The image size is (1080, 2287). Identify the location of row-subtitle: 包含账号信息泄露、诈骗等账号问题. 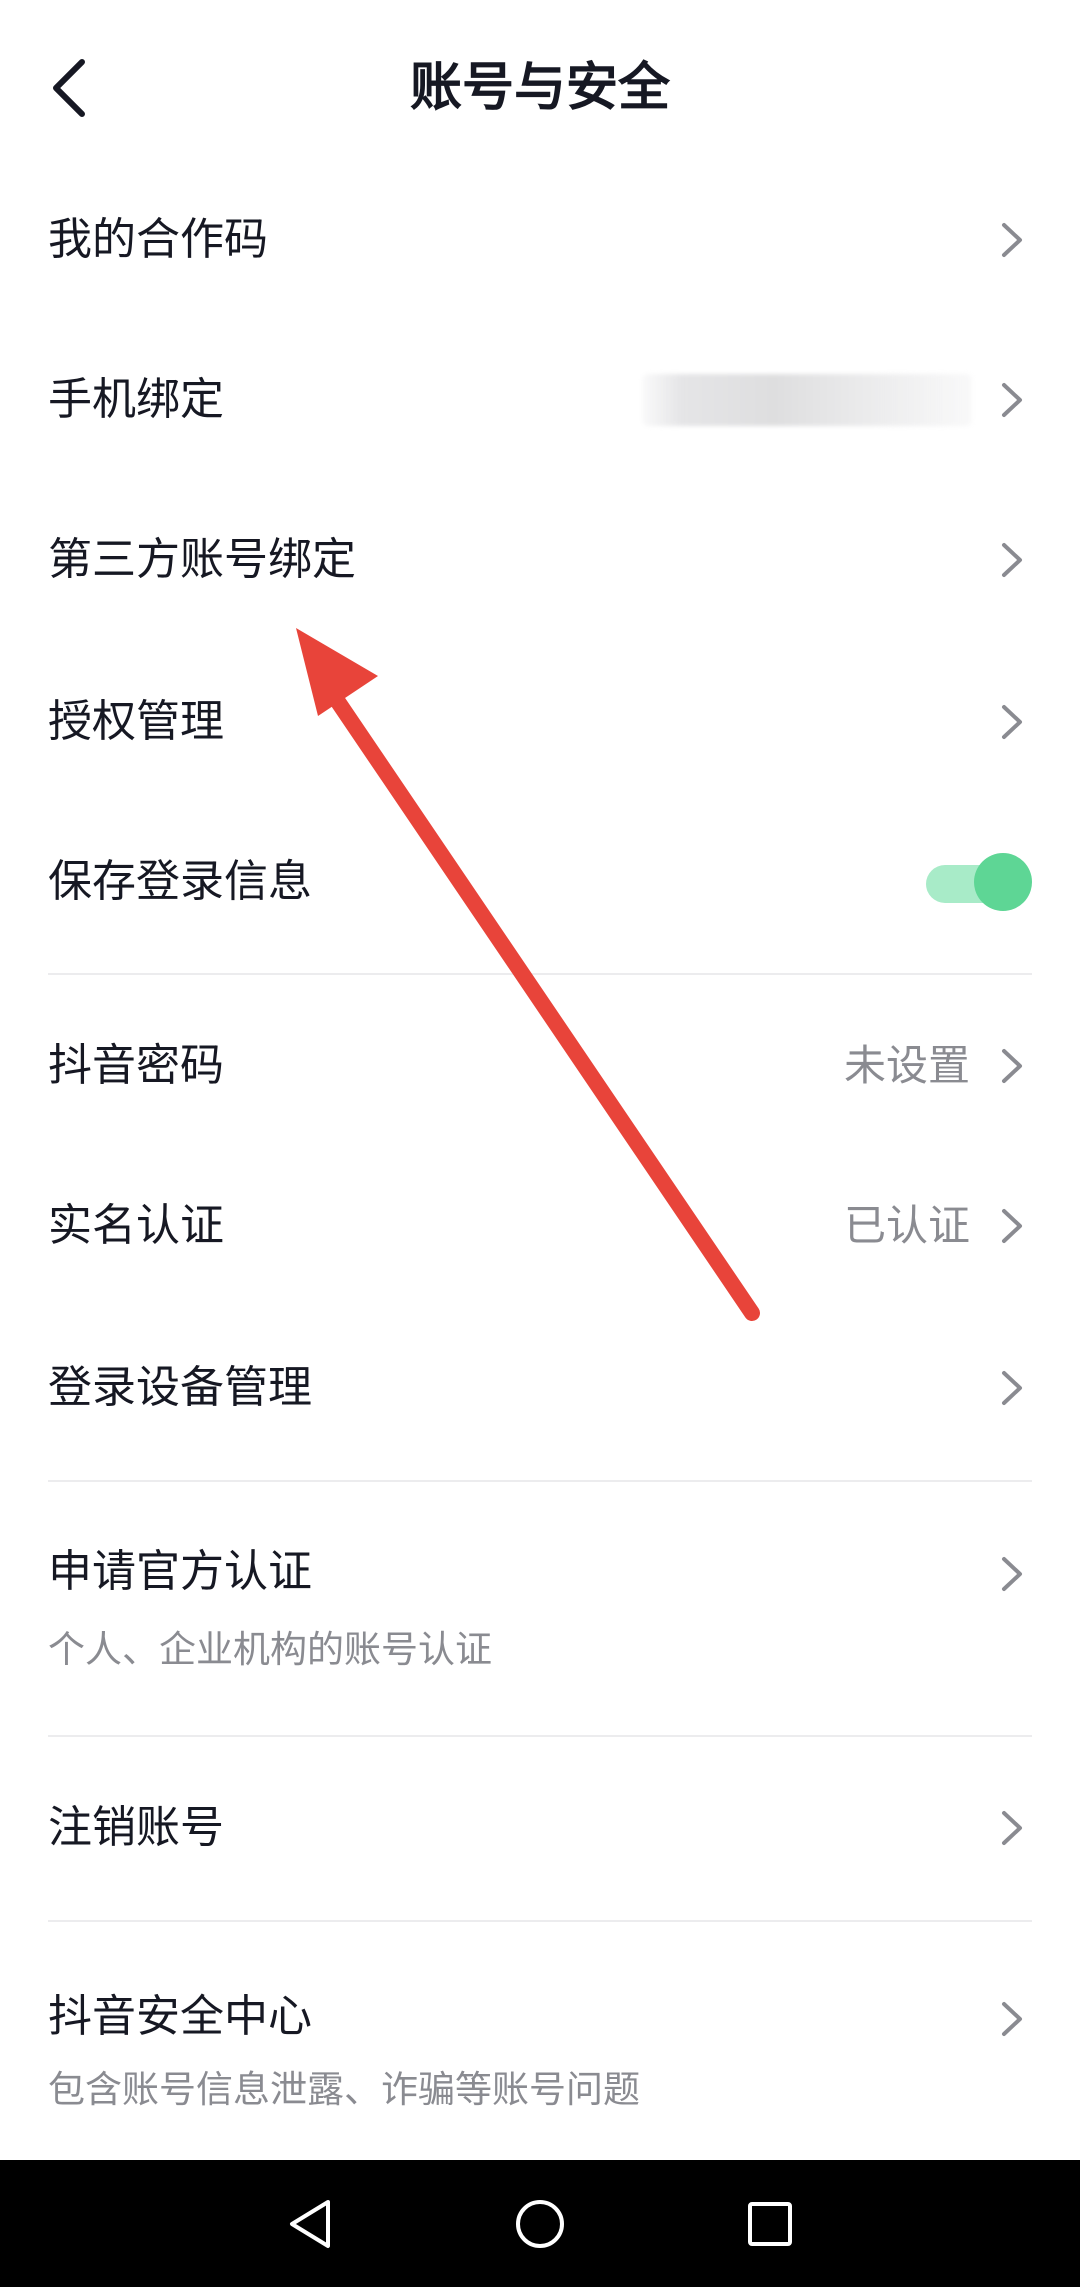
(344, 2089).